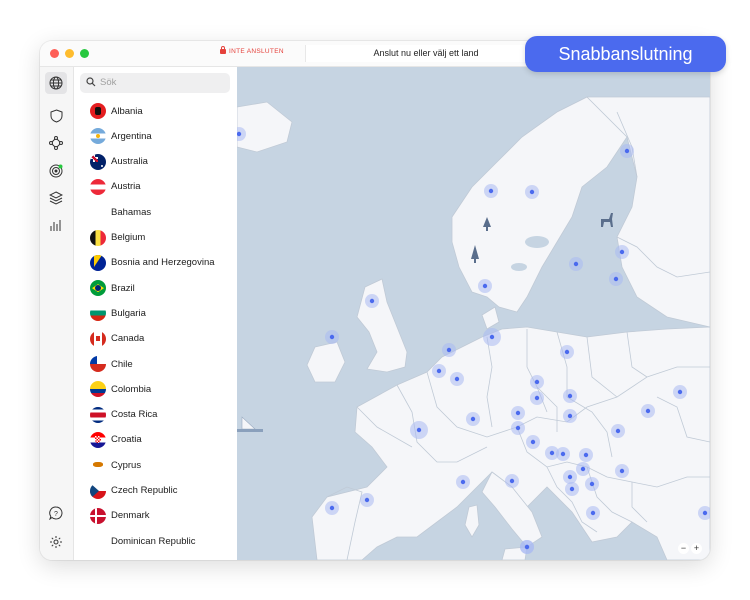 This screenshot has height=600, width=750. What do you see at coordinates (120, 389) in the screenshot?
I see `country-row: Colombia` at bounding box center [120, 389].